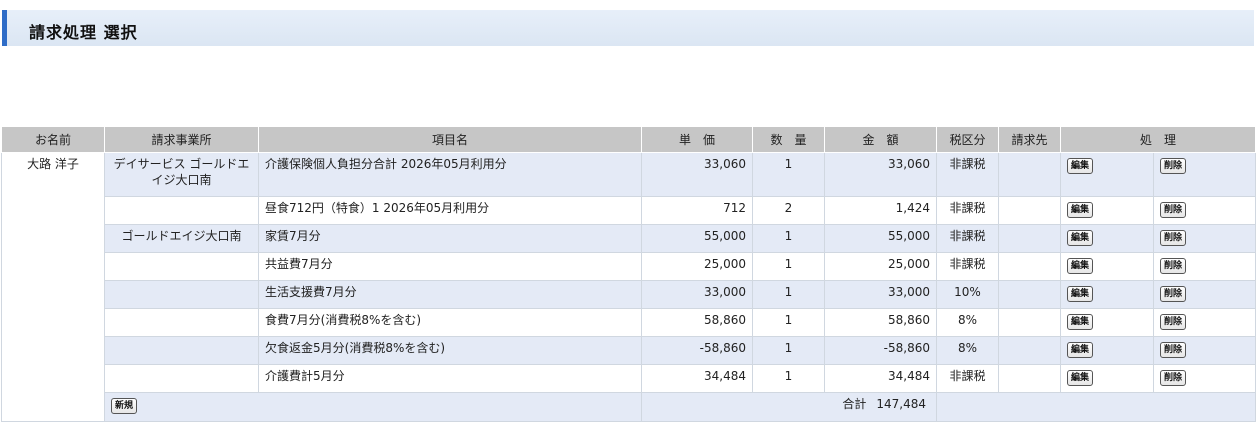  I want to click on header-item: 項目名, so click(450, 139).